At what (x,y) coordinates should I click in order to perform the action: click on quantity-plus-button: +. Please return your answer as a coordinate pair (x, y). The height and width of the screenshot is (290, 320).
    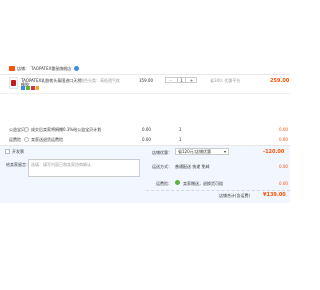
    Looking at the image, I should click on (191, 80).